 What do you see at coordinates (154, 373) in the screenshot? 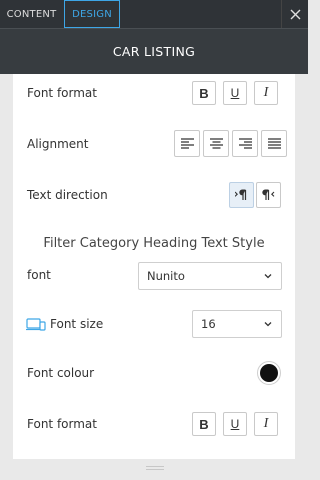
I see `font-colour-row: Font colour` at bounding box center [154, 373].